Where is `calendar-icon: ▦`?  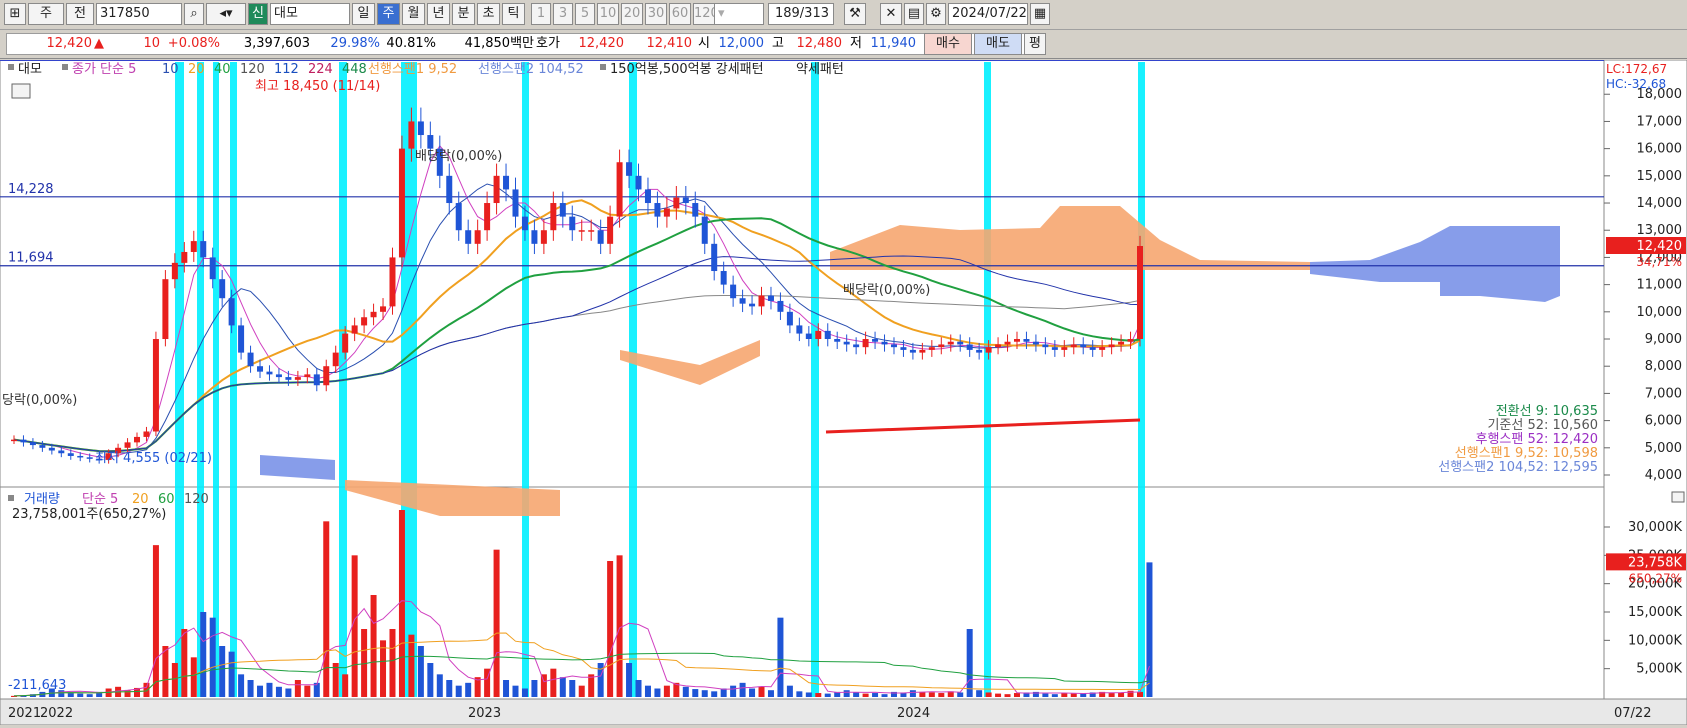 calendar-icon: ▦ is located at coordinates (1040, 14).